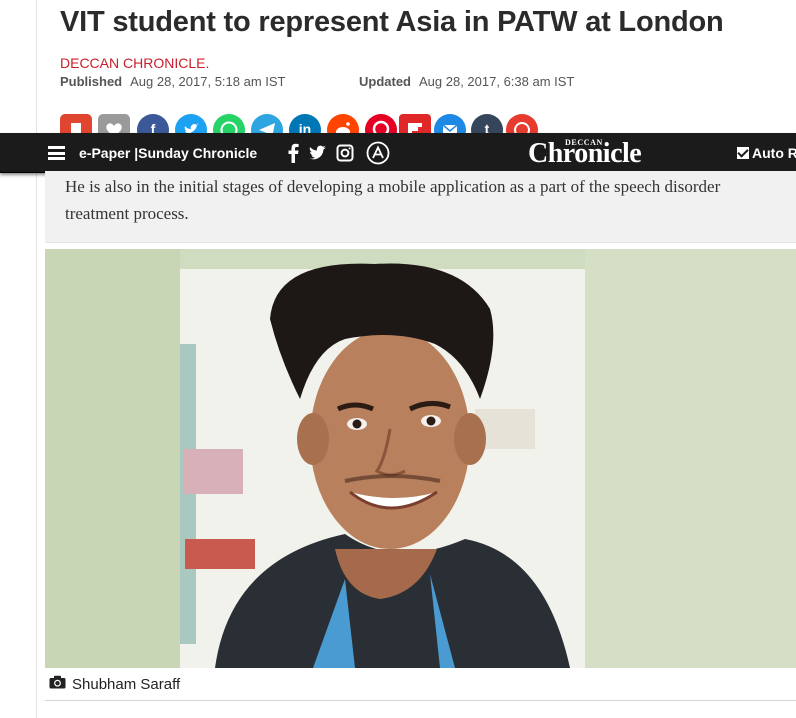 The height and width of the screenshot is (718, 796). I want to click on epaper-sunday-chronicle-link: e-Paper |Sunday Chronicle, so click(168, 153).